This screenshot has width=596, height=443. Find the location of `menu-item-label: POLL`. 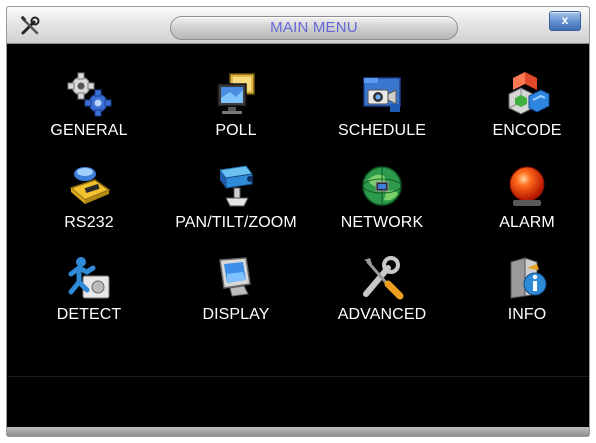

menu-item-label: POLL is located at coordinates (236, 130).